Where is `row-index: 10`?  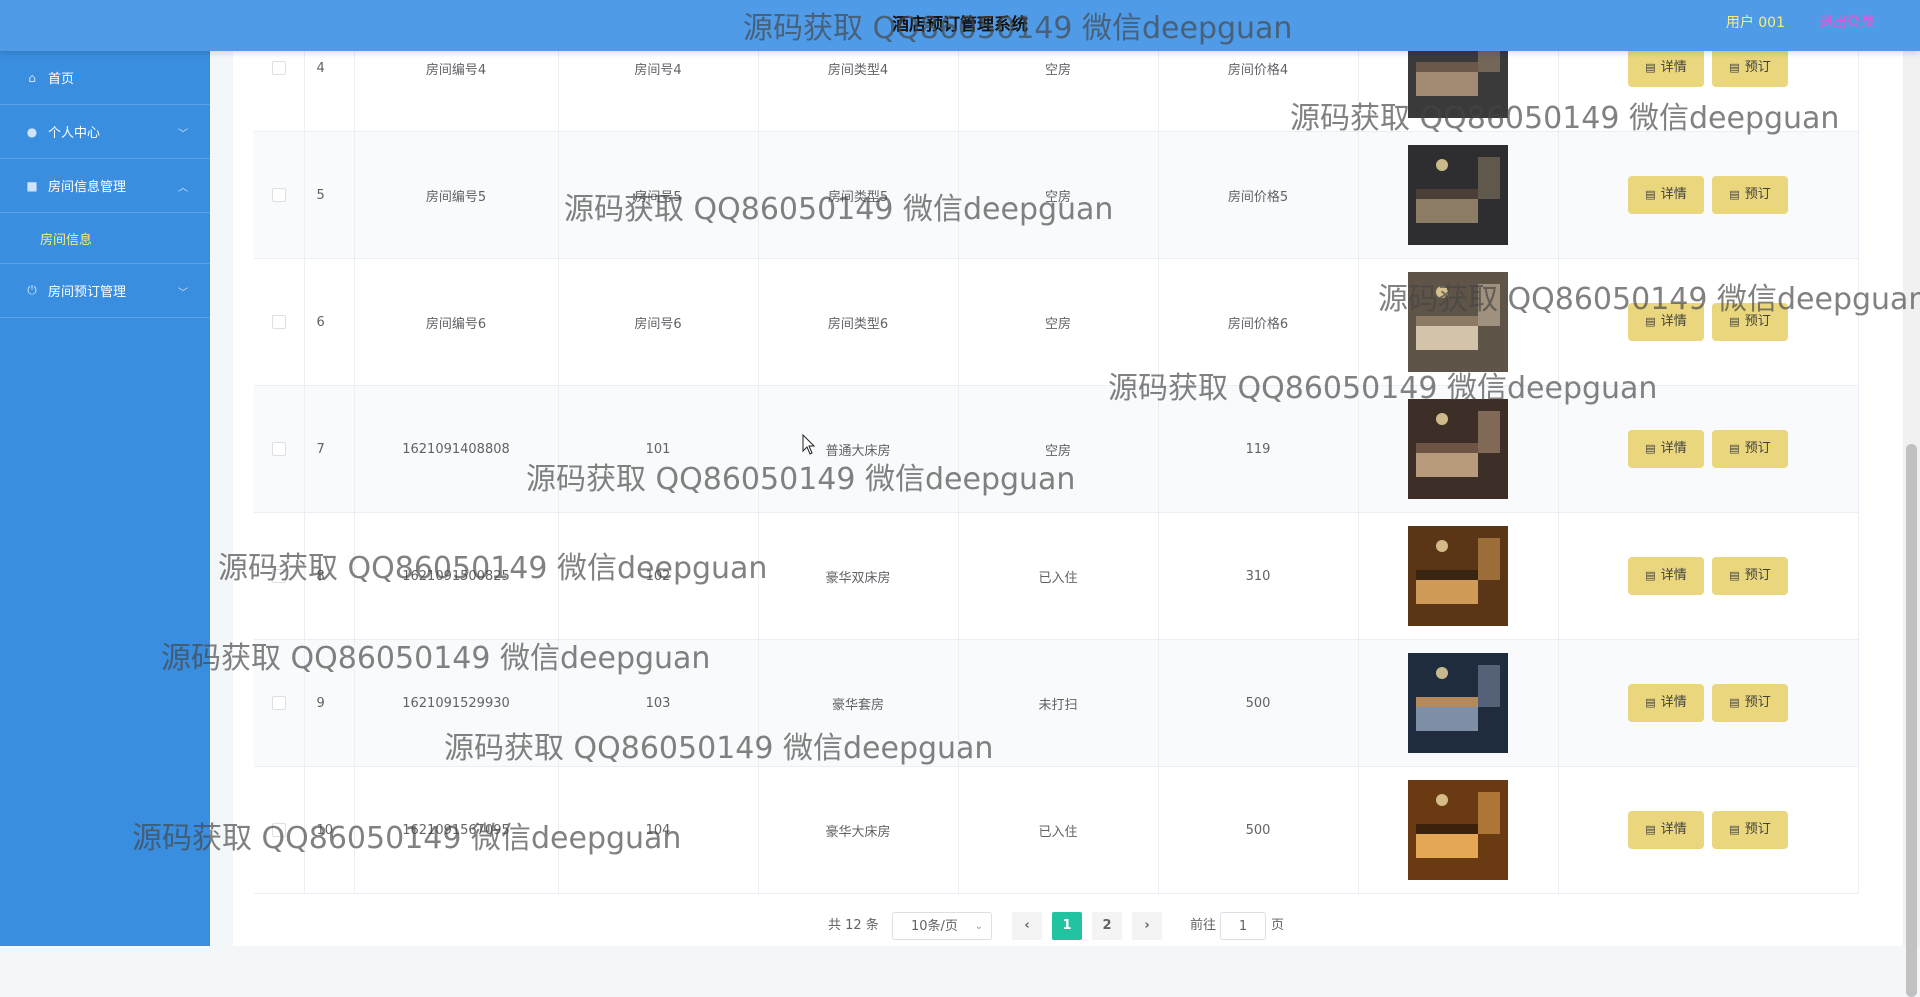 row-index: 10 is located at coordinates (329, 830).